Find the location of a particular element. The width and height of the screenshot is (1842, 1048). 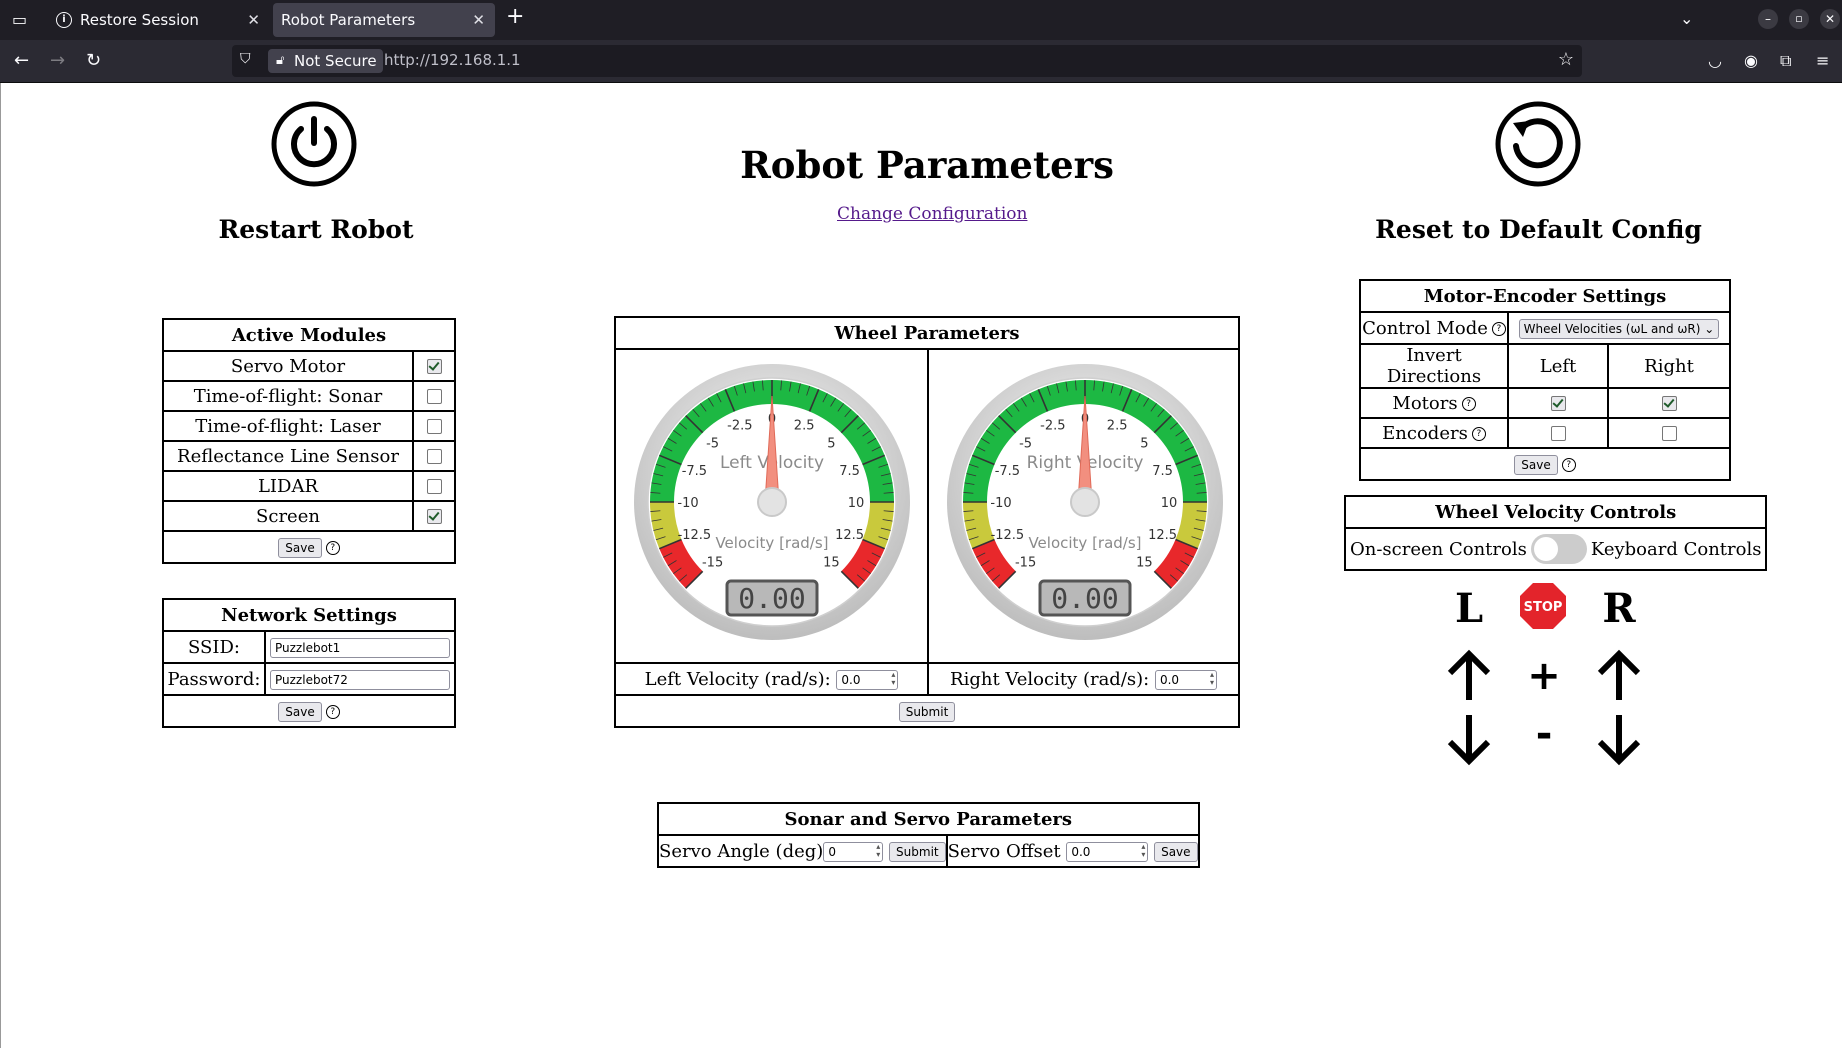

new-tab-icon: + is located at coordinates (515, 17).